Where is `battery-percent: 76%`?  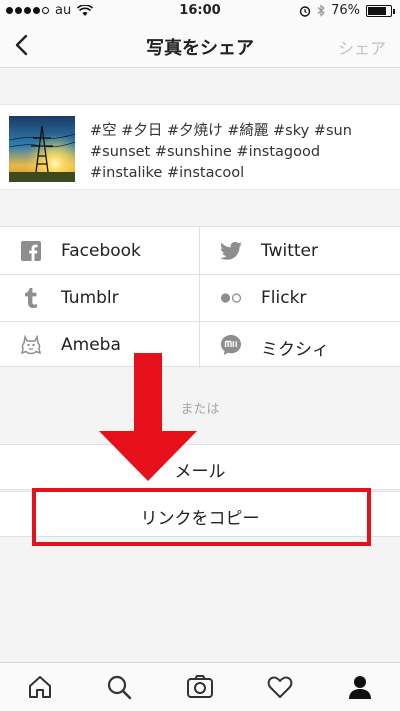 battery-percent: 76% is located at coordinates (345, 10).